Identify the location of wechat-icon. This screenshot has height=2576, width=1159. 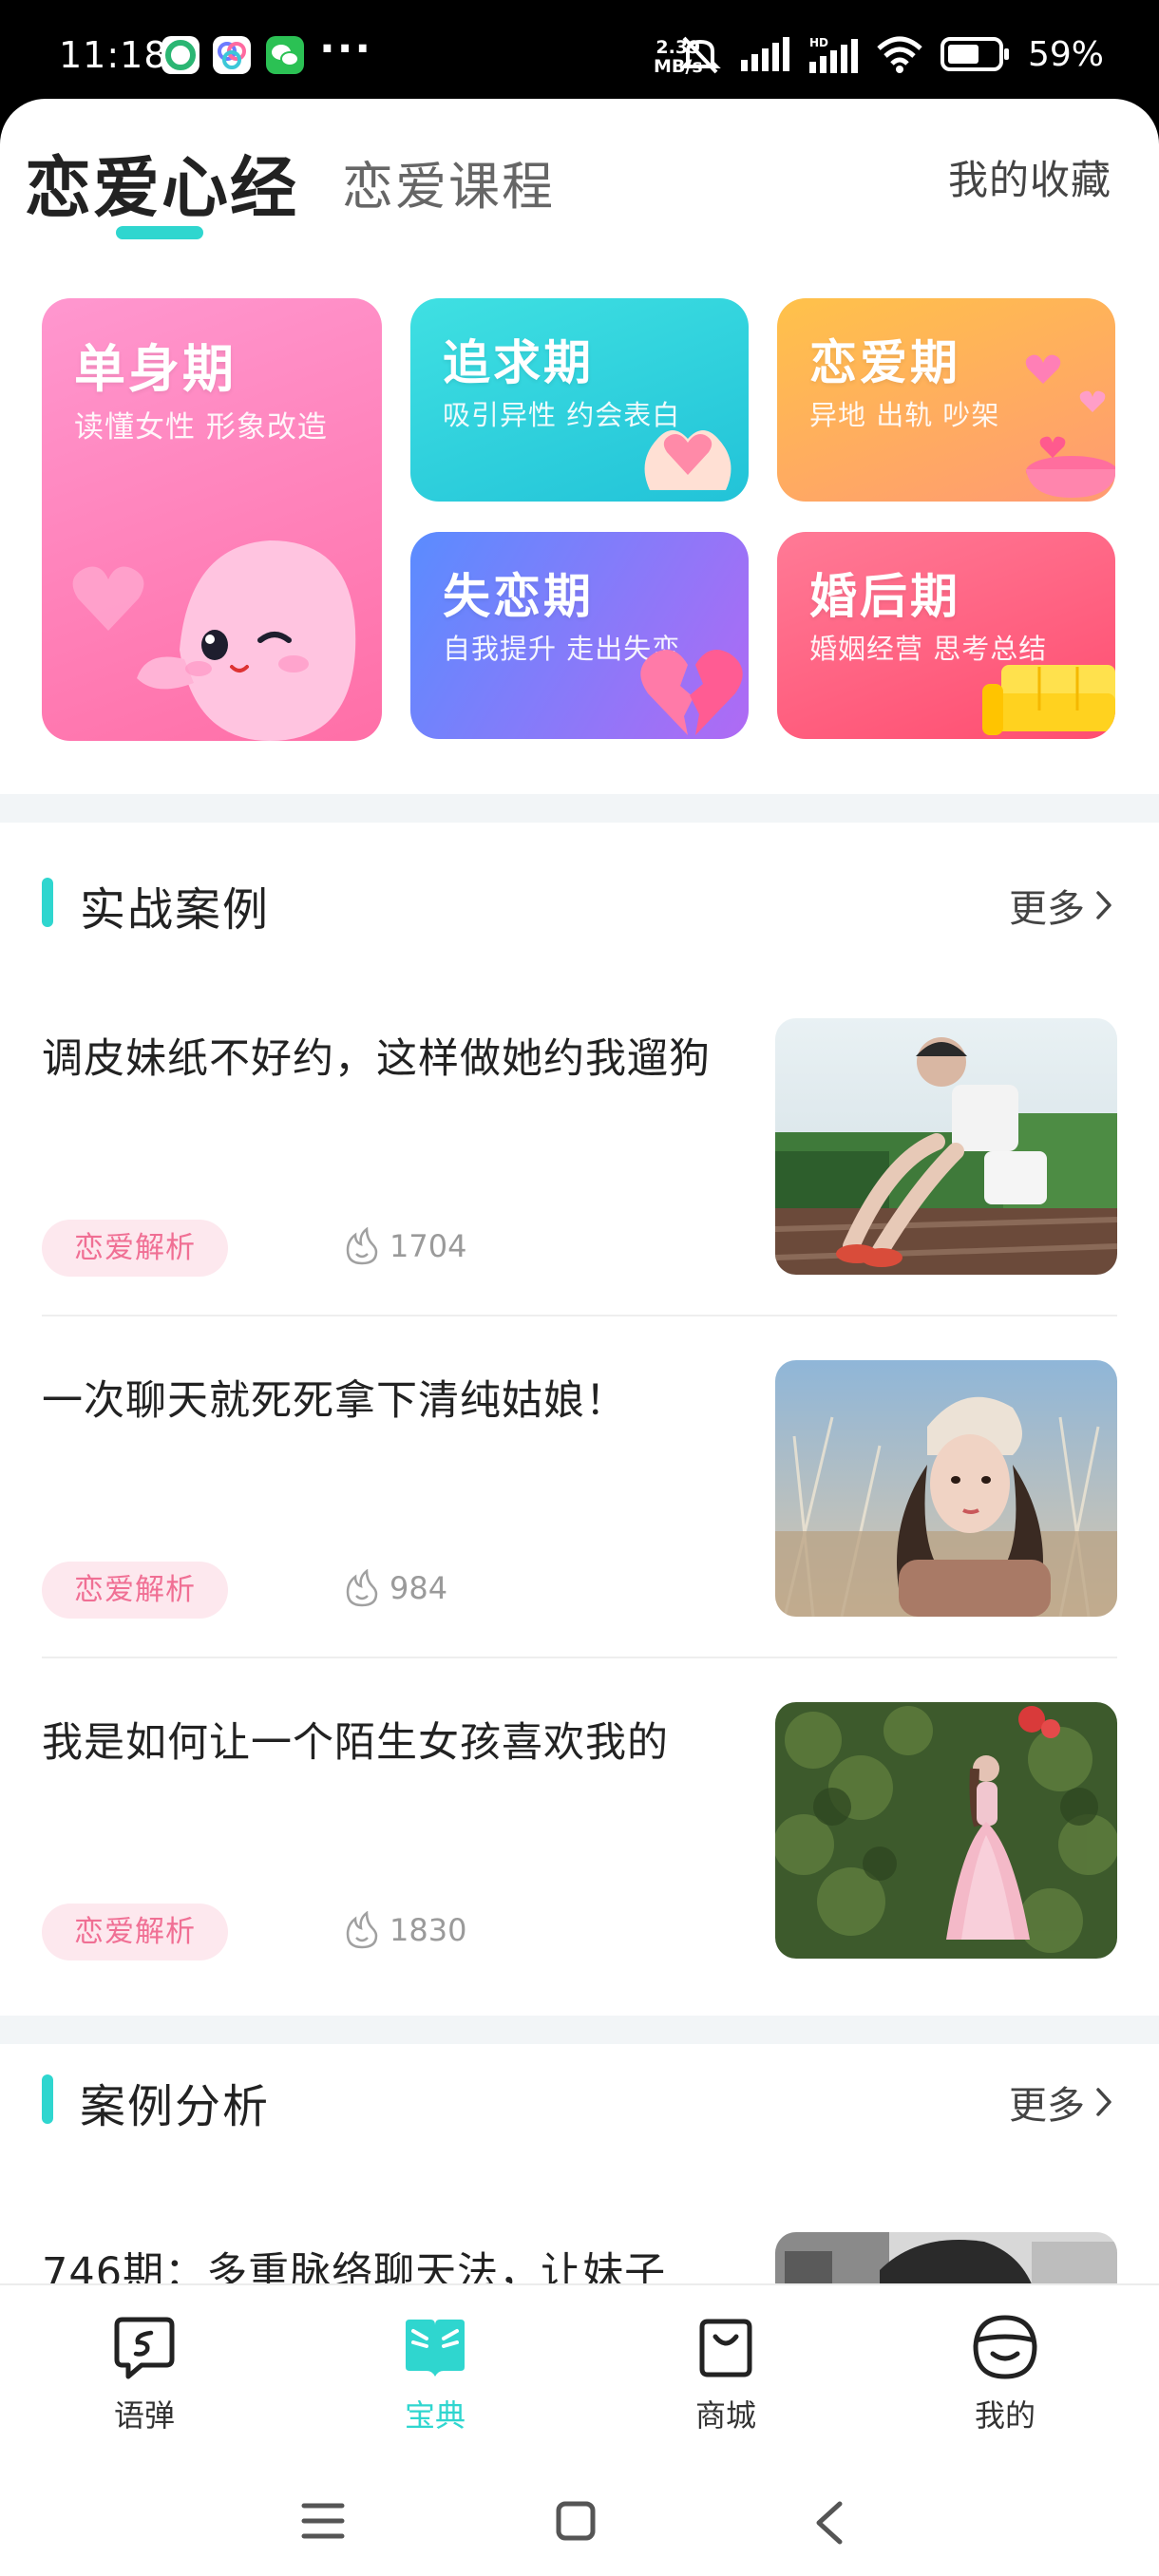
(285, 55).